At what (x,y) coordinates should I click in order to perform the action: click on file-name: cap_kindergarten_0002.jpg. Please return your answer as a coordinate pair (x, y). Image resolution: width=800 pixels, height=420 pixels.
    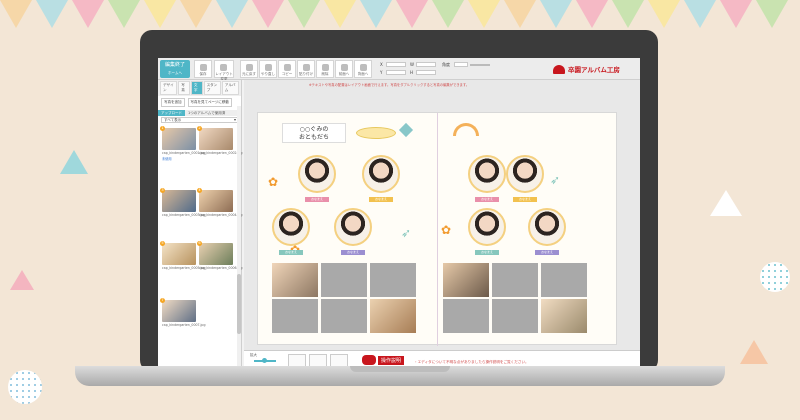
    Looking at the image, I should click on (221, 153).